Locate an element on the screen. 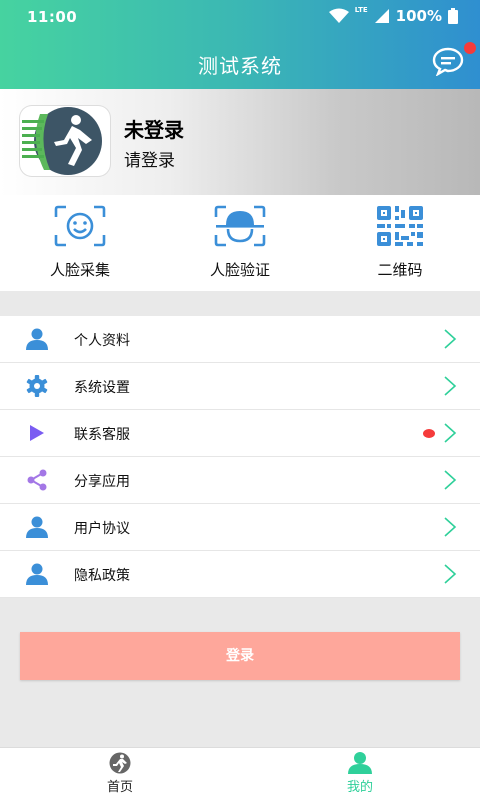 Image resolution: width=480 pixels, height=801 pixels. action-label: 人脸验证 is located at coordinates (239, 270).